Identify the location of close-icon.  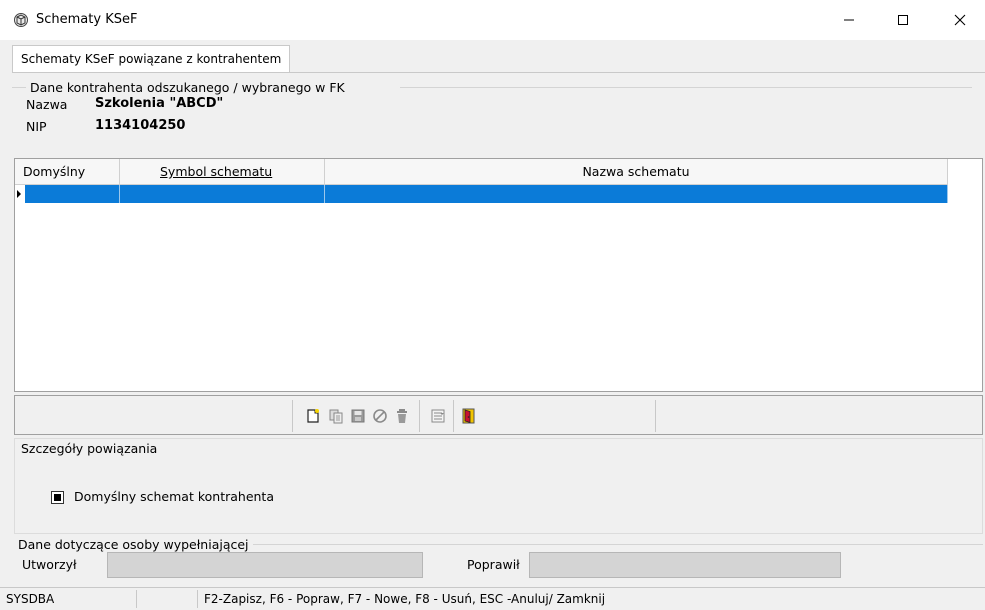
(960, 20).